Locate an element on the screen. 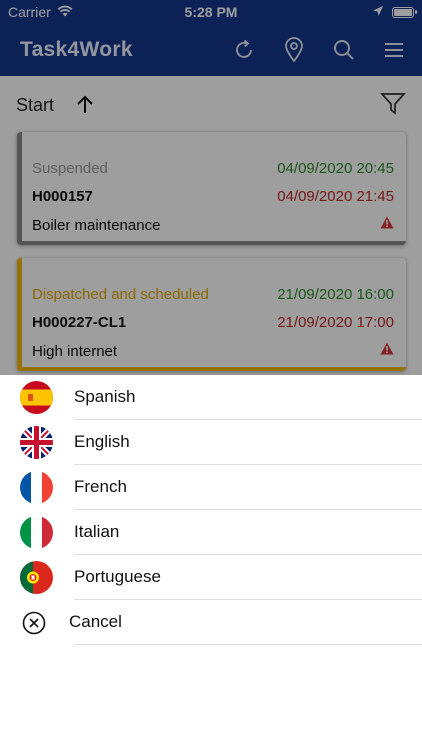 This screenshot has width=422, height=750. language-label: Portuguese is located at coordinates (117, 576).